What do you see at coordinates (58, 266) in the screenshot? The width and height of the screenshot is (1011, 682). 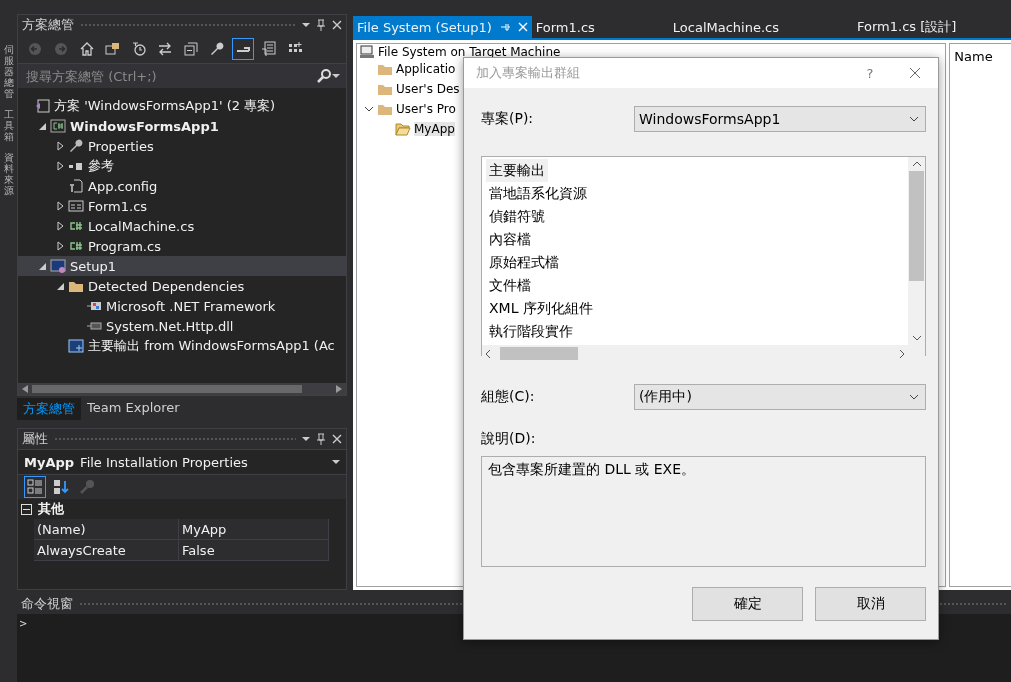 I see `setup-project-icon` at bounding box center [58, 266].